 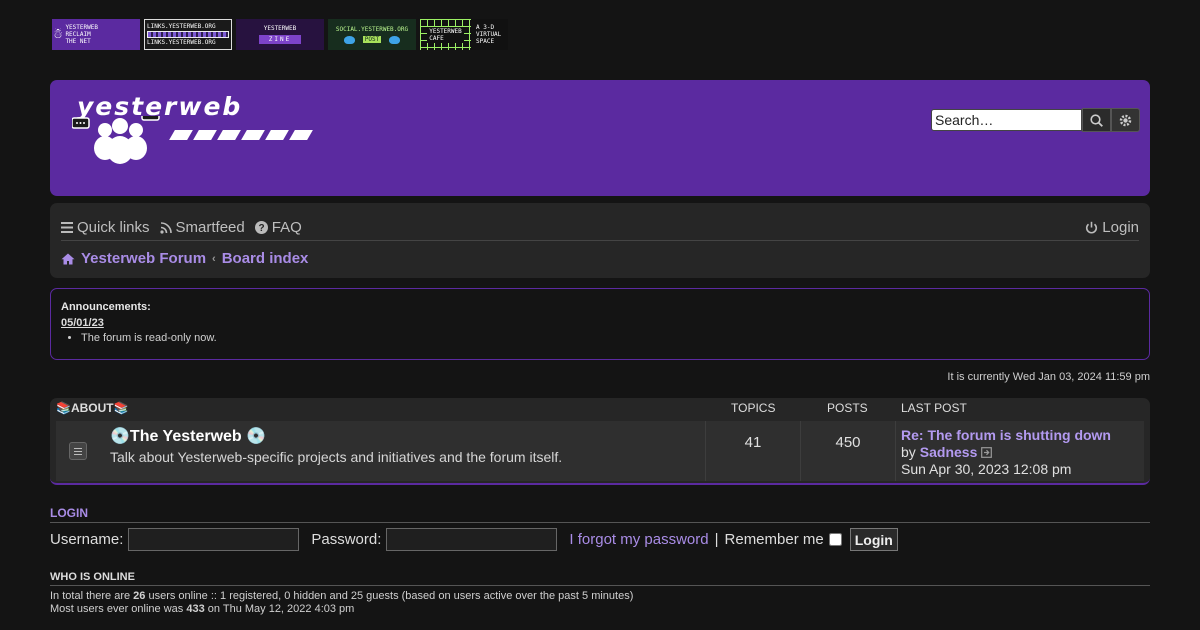 I want to click on topics-count: 41, so click(x=752, y=451).